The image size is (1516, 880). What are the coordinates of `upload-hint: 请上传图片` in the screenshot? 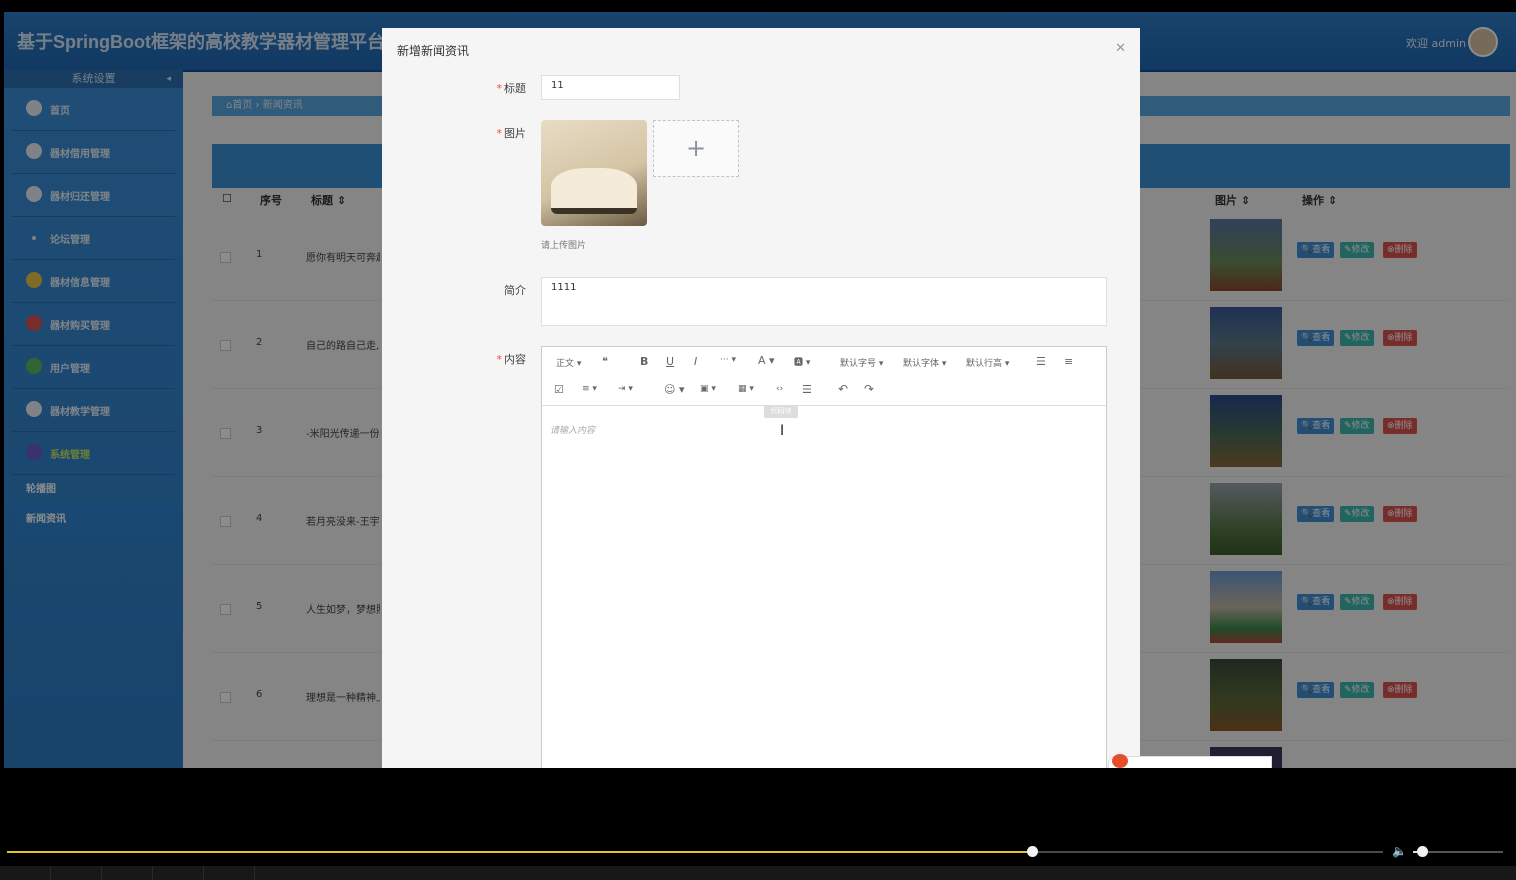 It's located at (564, 246).